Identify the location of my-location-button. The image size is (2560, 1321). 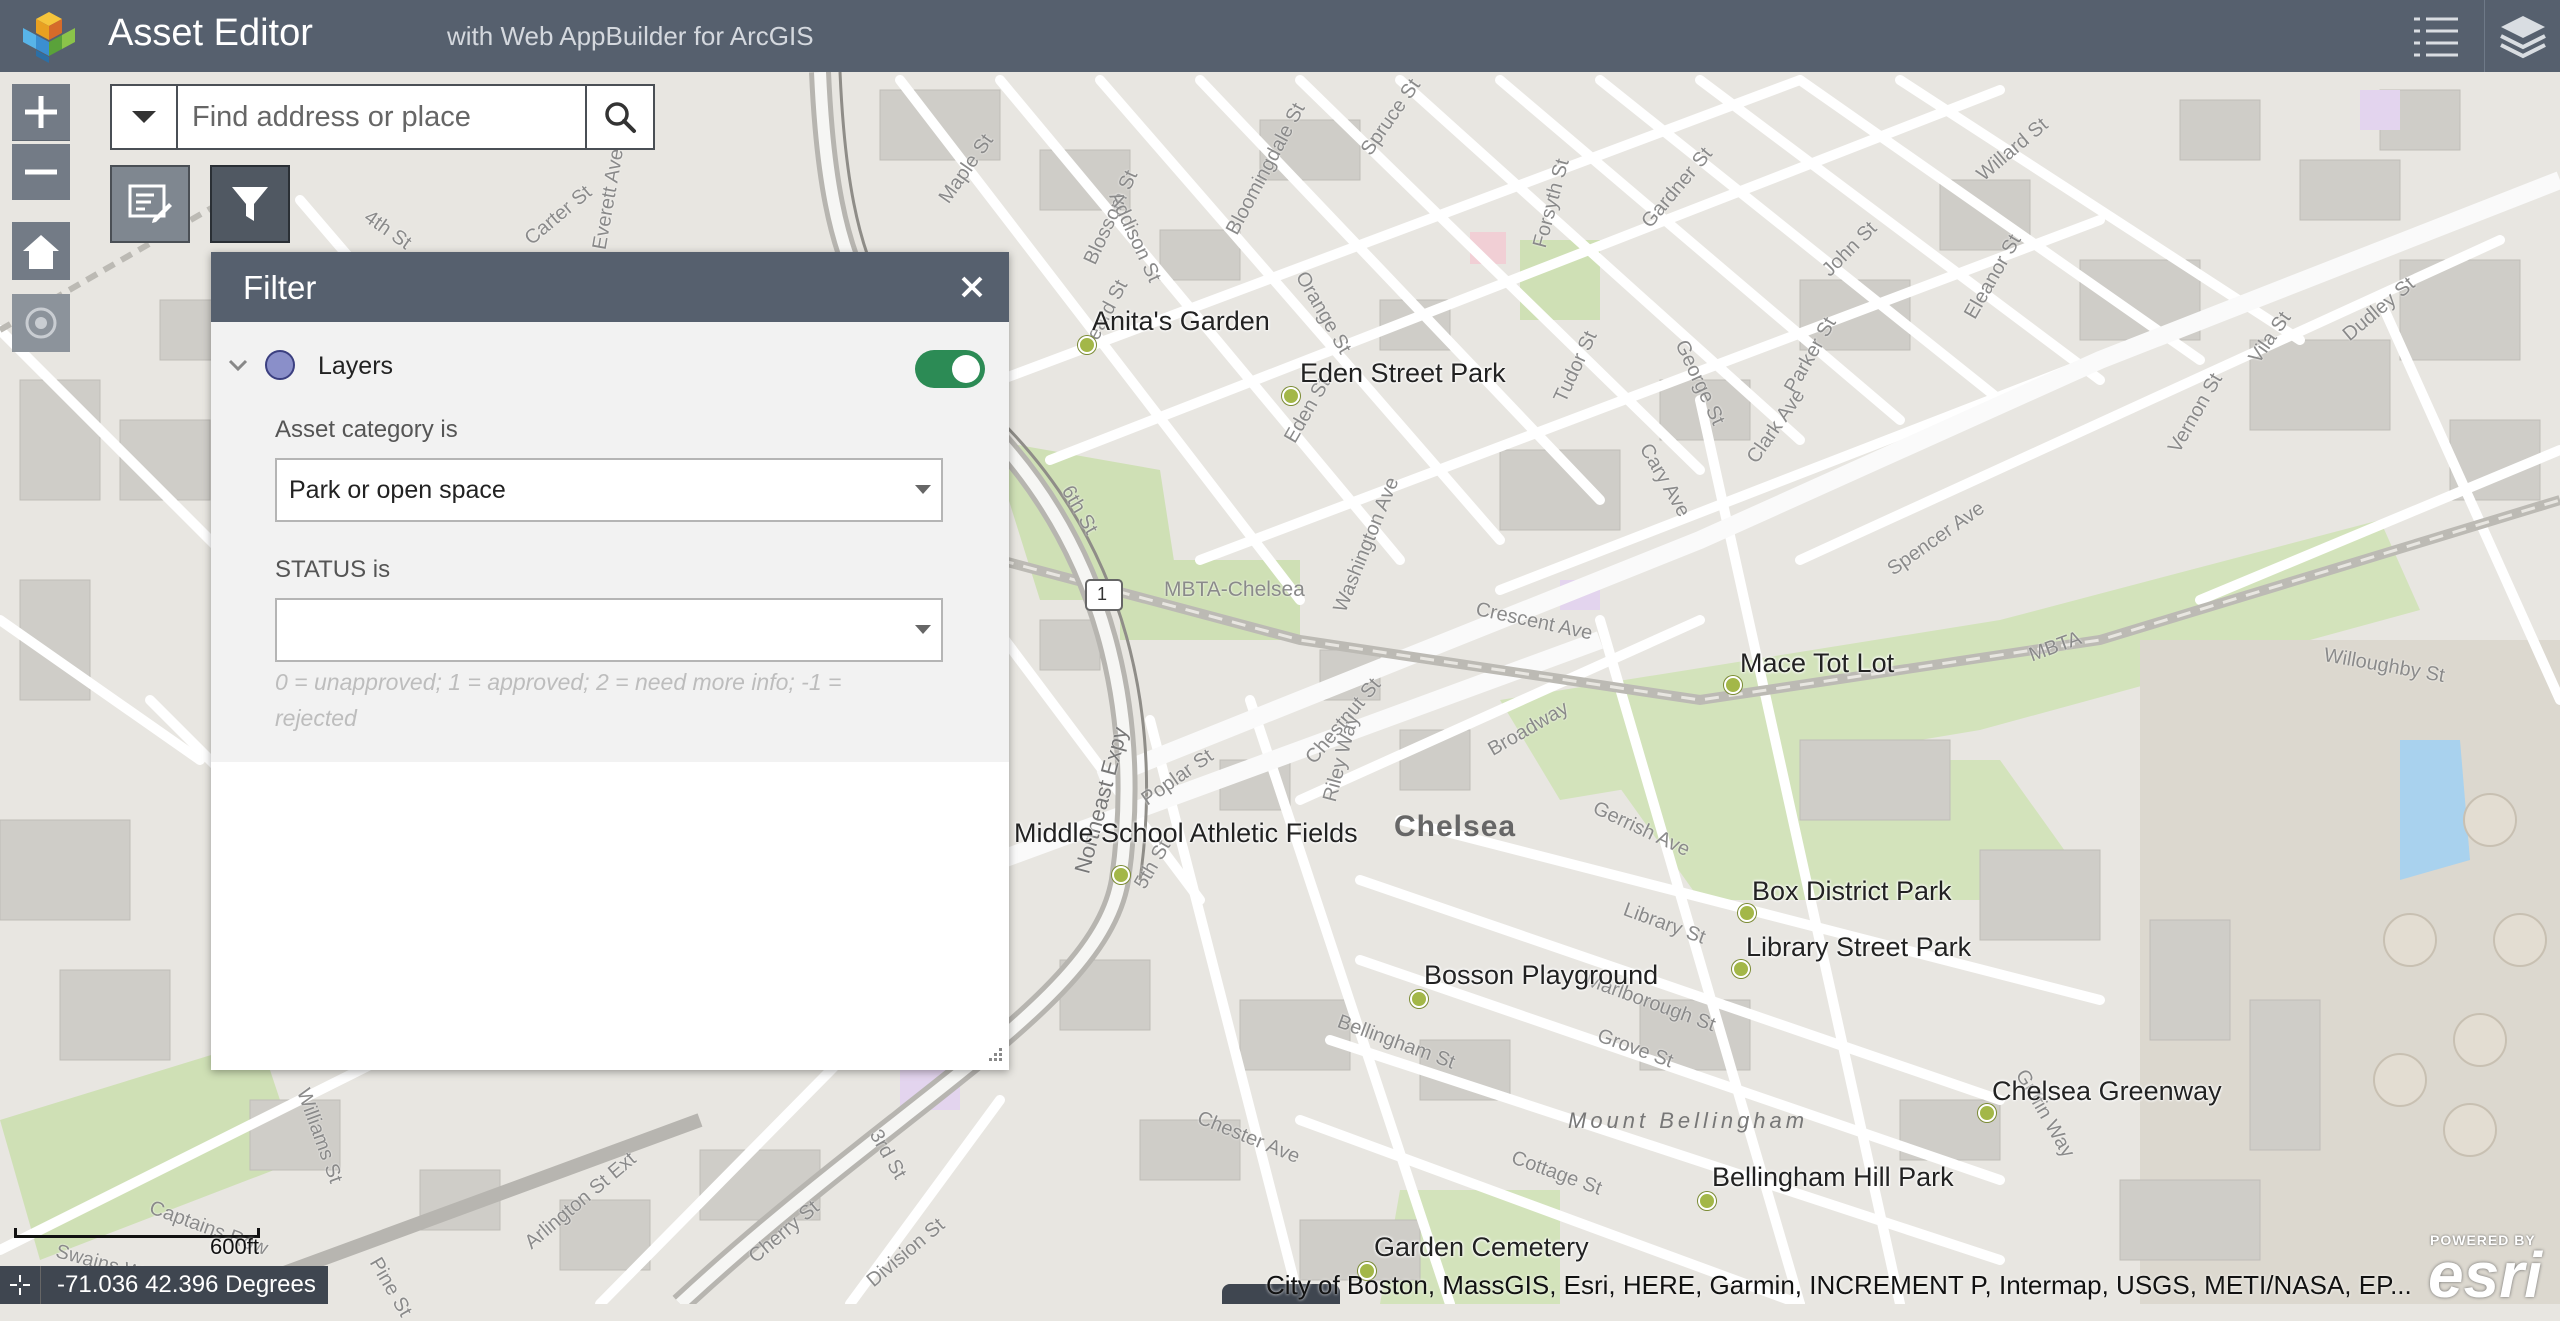
(41, 323).